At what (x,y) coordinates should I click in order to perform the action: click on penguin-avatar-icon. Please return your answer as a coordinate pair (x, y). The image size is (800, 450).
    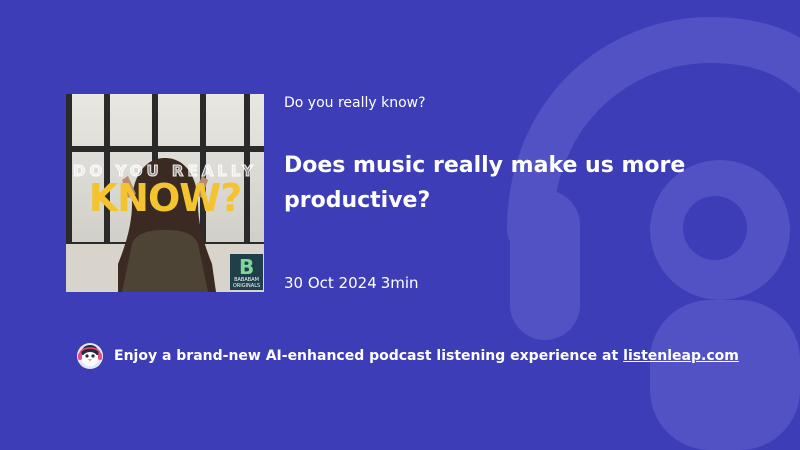
    Looking at the image, I should click on (90, 356).